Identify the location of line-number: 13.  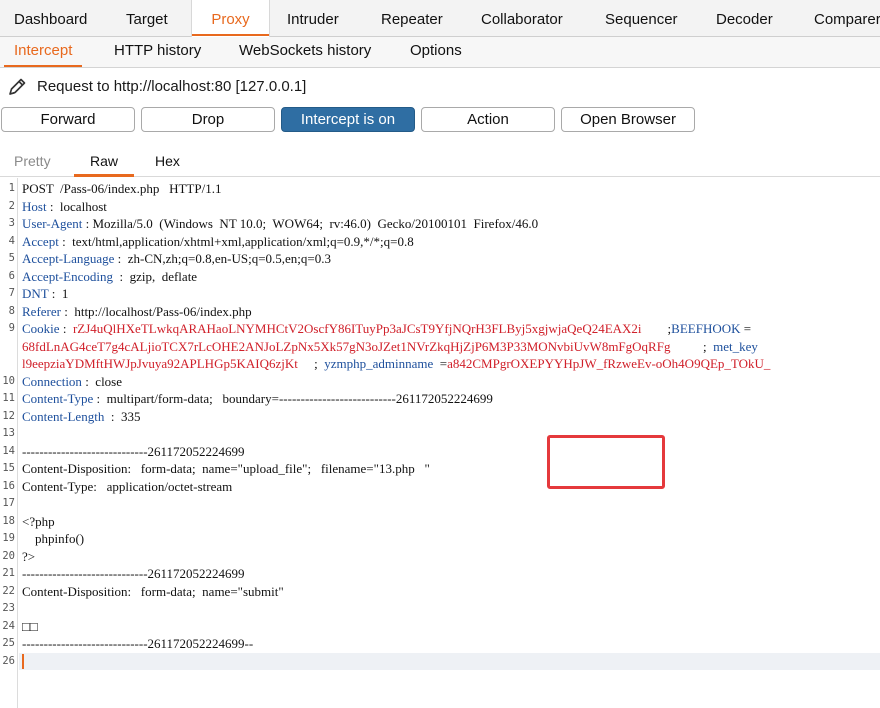
(8, 433).